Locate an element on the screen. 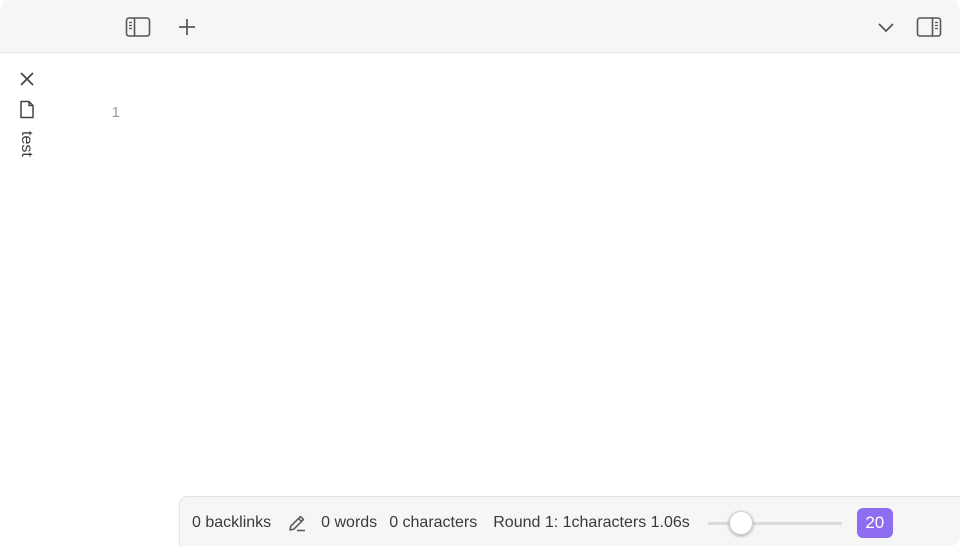 This screenshot has height=546, width=960. edit-mode-button is located at coordinates (297, 523).